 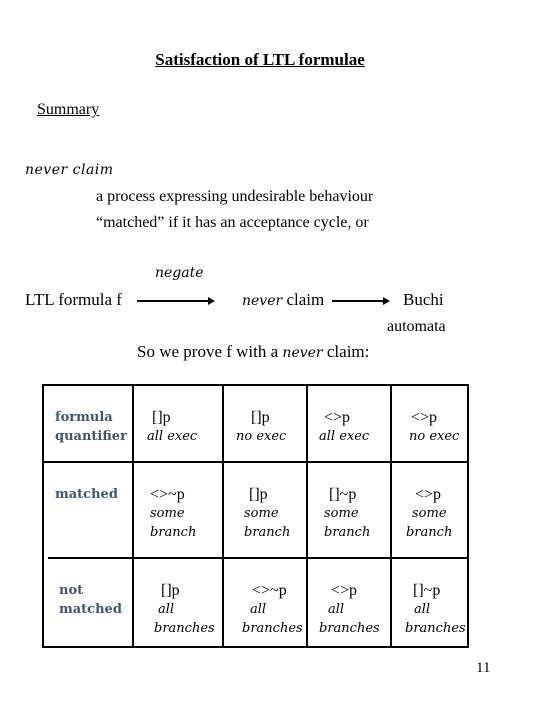 I want to click on negate-label: negate, so click(x=179, y=273).